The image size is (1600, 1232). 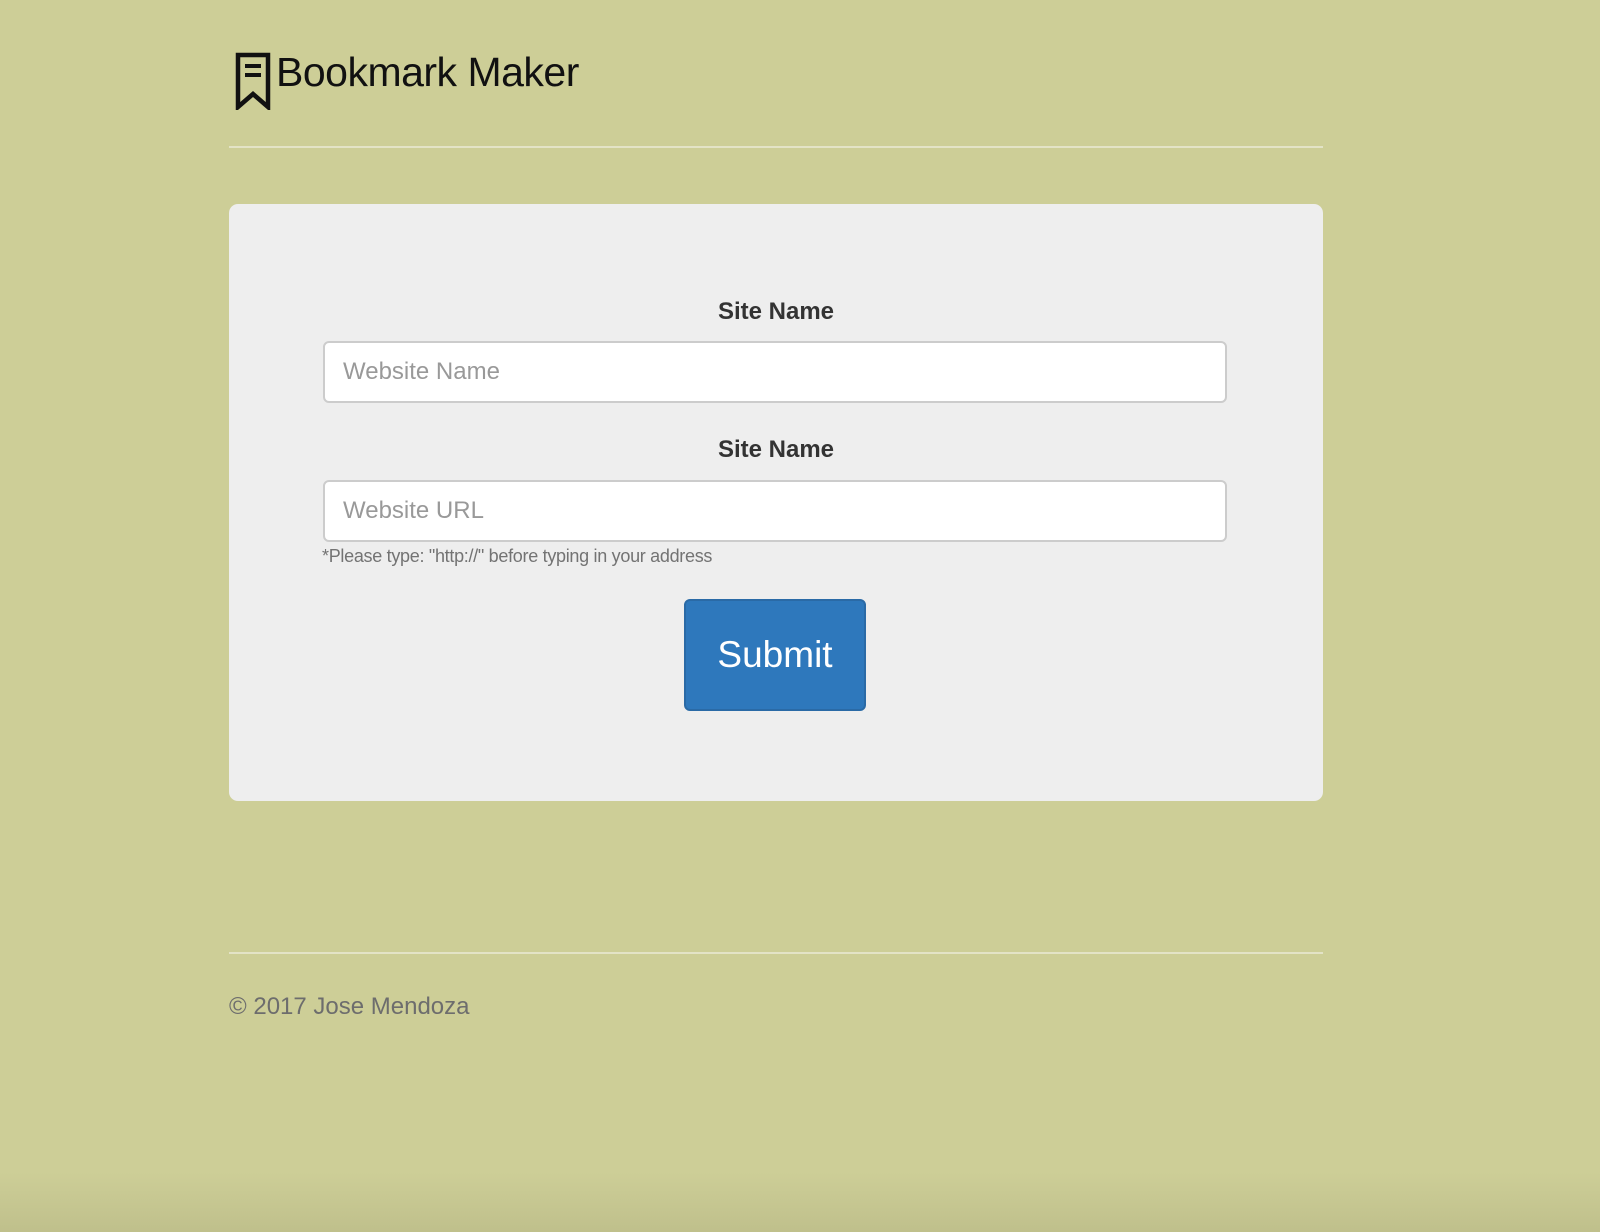 What do you see at coordinates (776, 311) in the screenshot?
I see `site-name-label: Site Name` at bounding box center [776, 311].